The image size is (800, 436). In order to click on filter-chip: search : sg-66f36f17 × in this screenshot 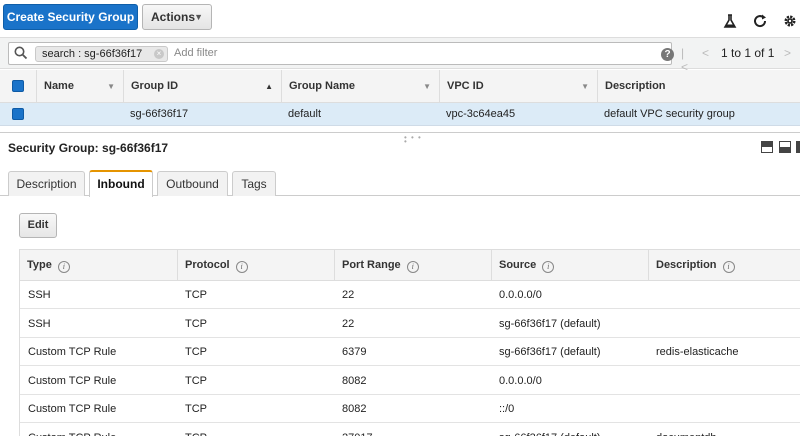, I will do `click(101, 54)`.